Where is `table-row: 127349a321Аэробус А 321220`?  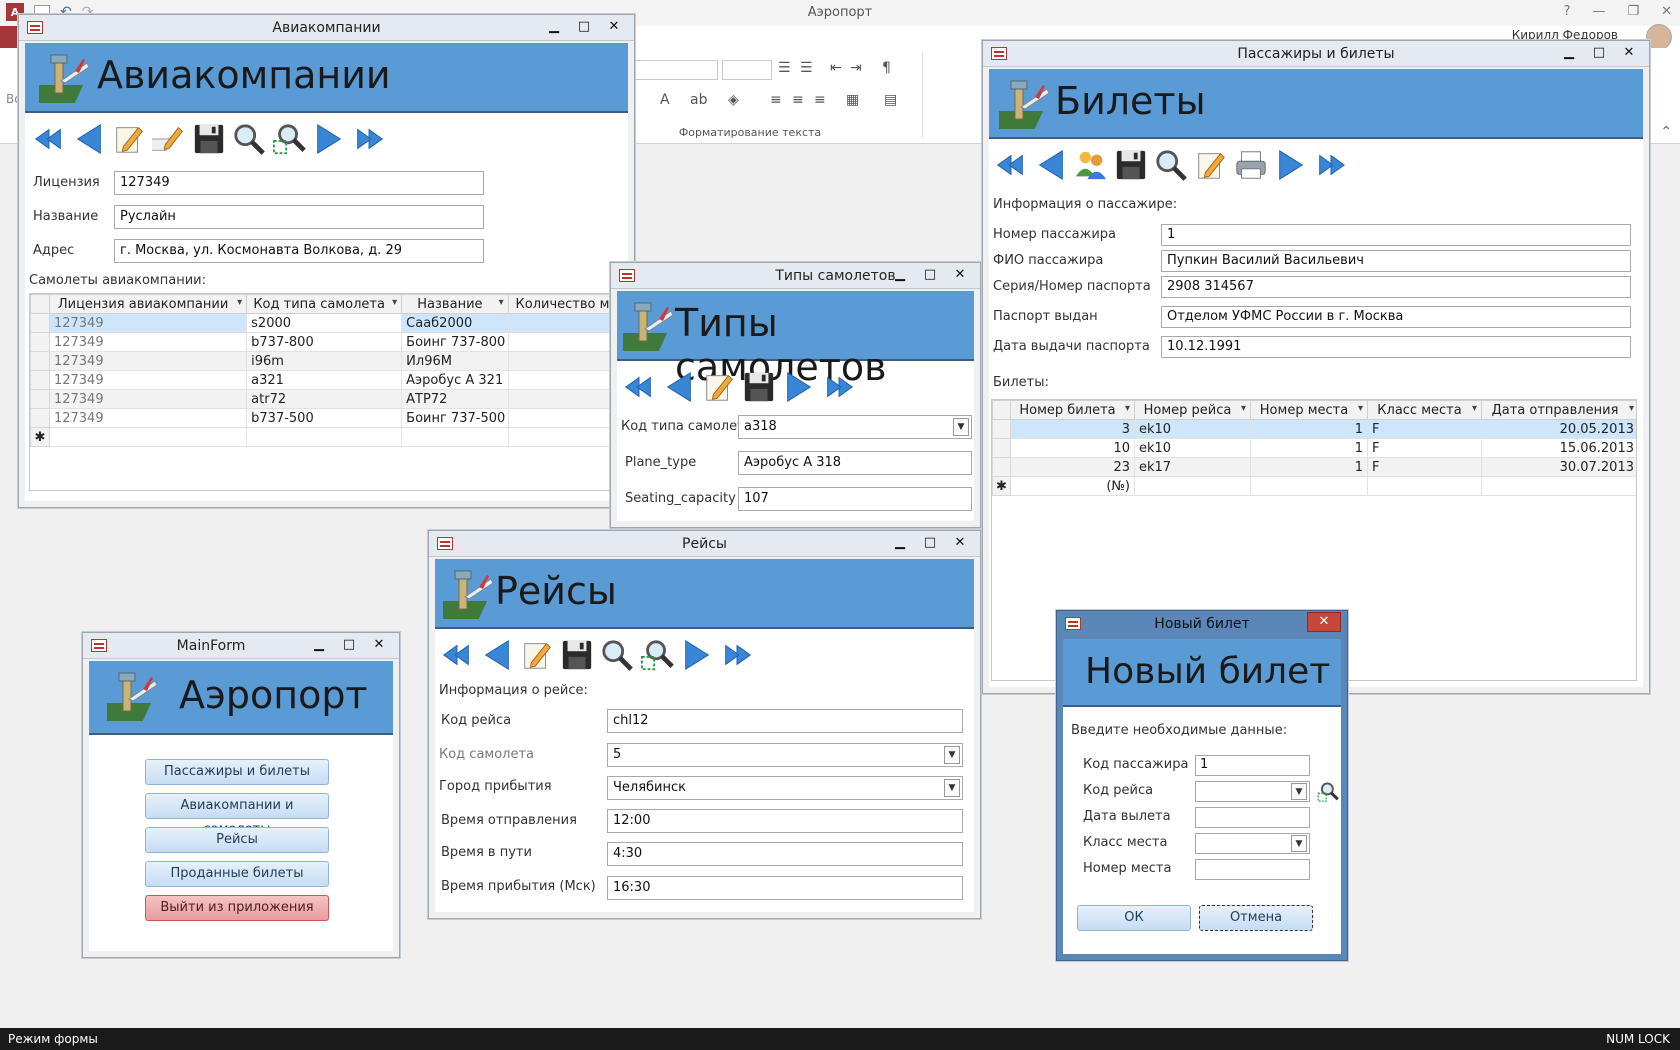 table-row: 127349a321Аэробус А 321220 is located at coordinates (329, 380).